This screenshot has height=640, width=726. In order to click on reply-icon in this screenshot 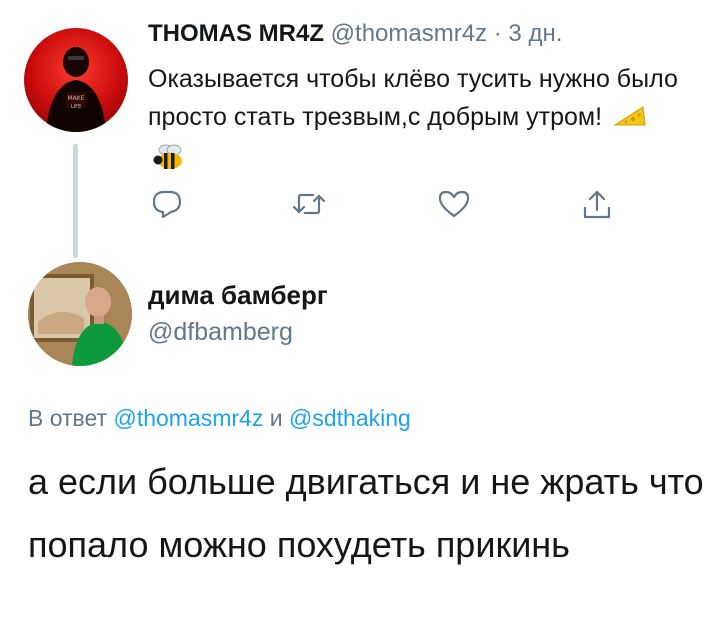, I will do `click(167, 204)`.